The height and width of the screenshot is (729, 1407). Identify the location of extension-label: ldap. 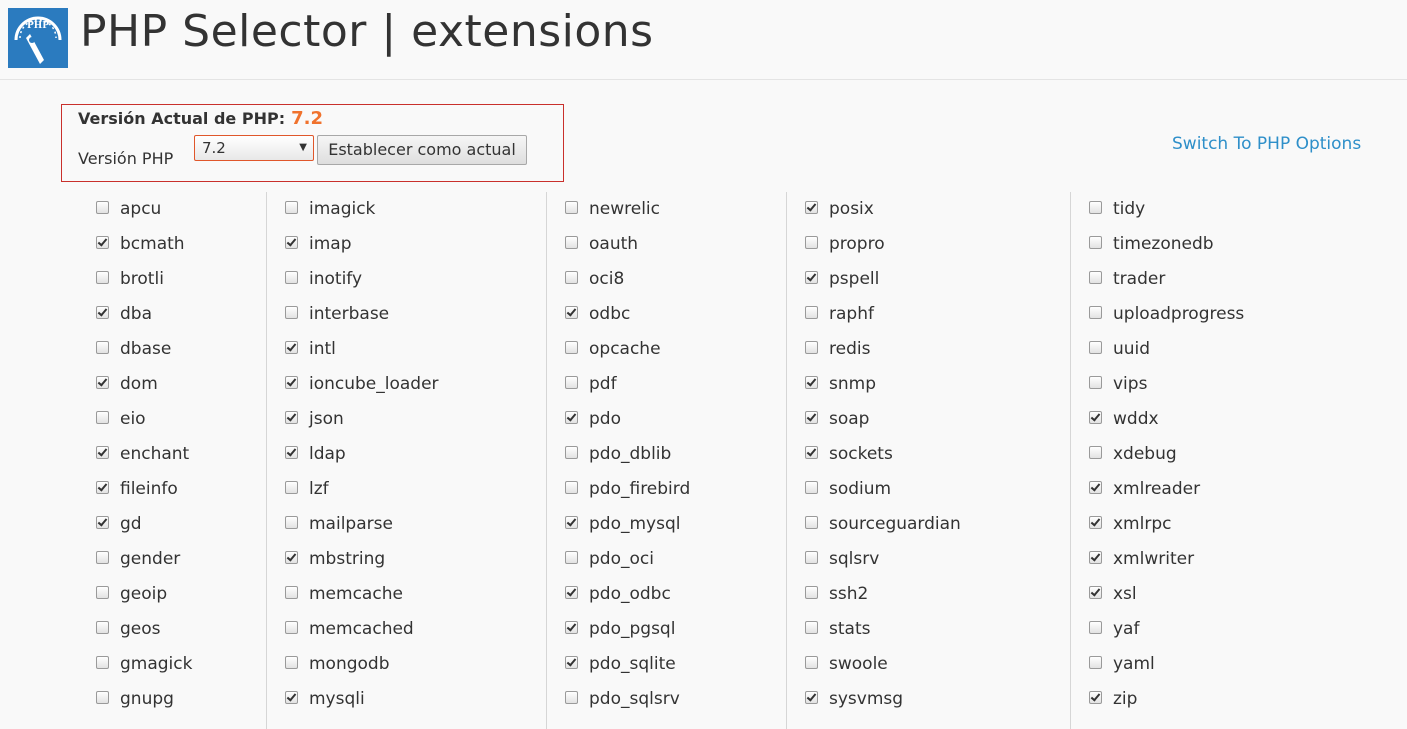
(327, 454).